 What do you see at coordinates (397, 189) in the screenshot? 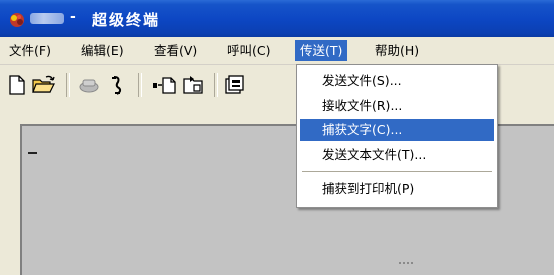
I see `menu-item-capture-to-printer: 捕获到打印机(P)` at bounding box center [397, 189].